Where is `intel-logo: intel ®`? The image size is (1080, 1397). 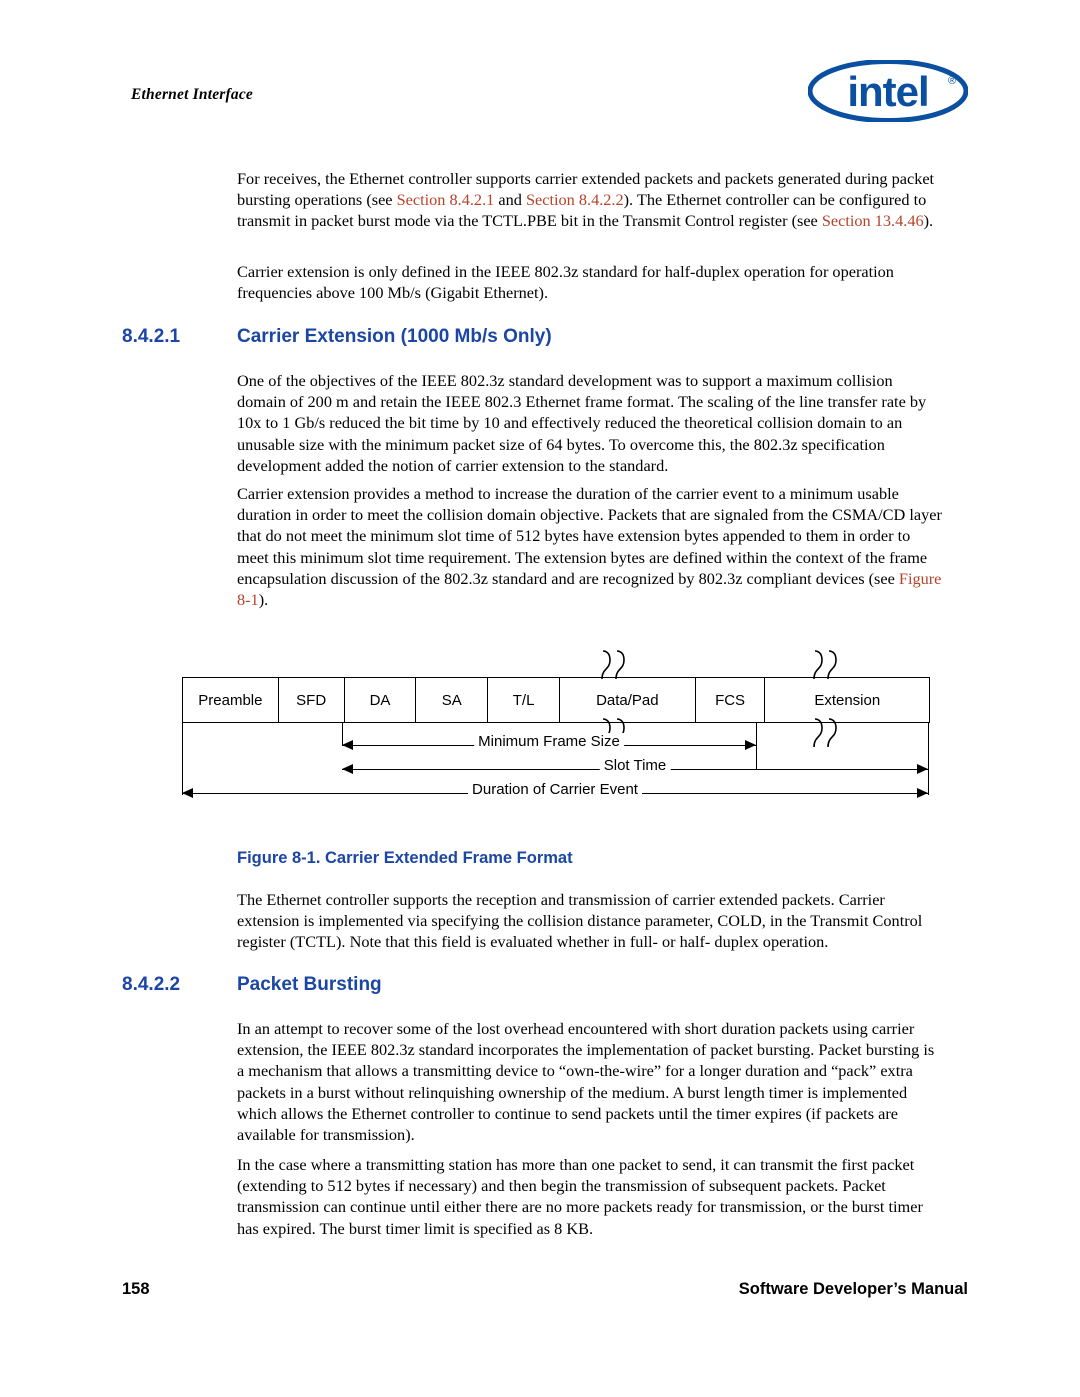
intel-logo: intel ® is located at coordinates (888, 91).